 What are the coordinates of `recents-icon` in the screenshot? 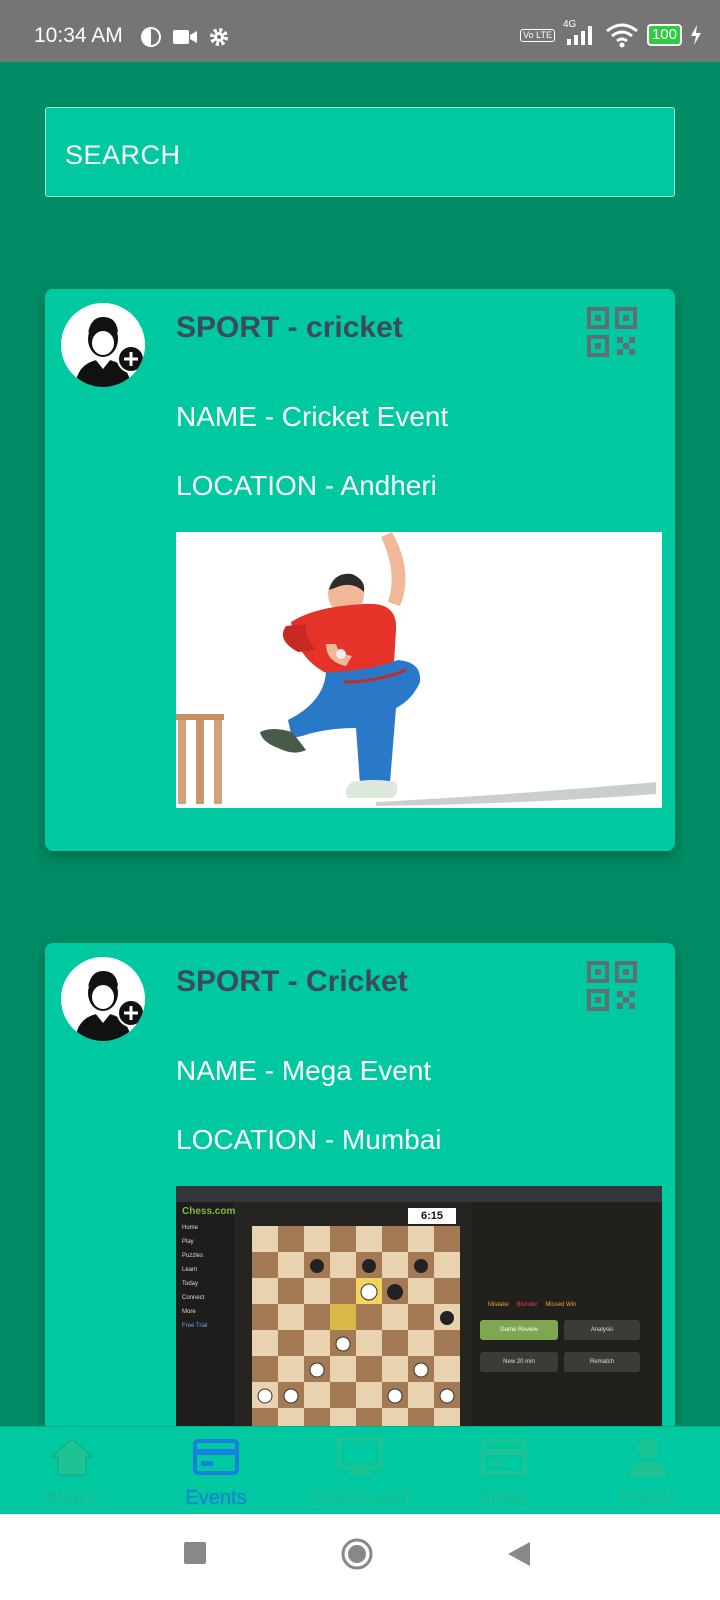 It's located at (195, 1553).